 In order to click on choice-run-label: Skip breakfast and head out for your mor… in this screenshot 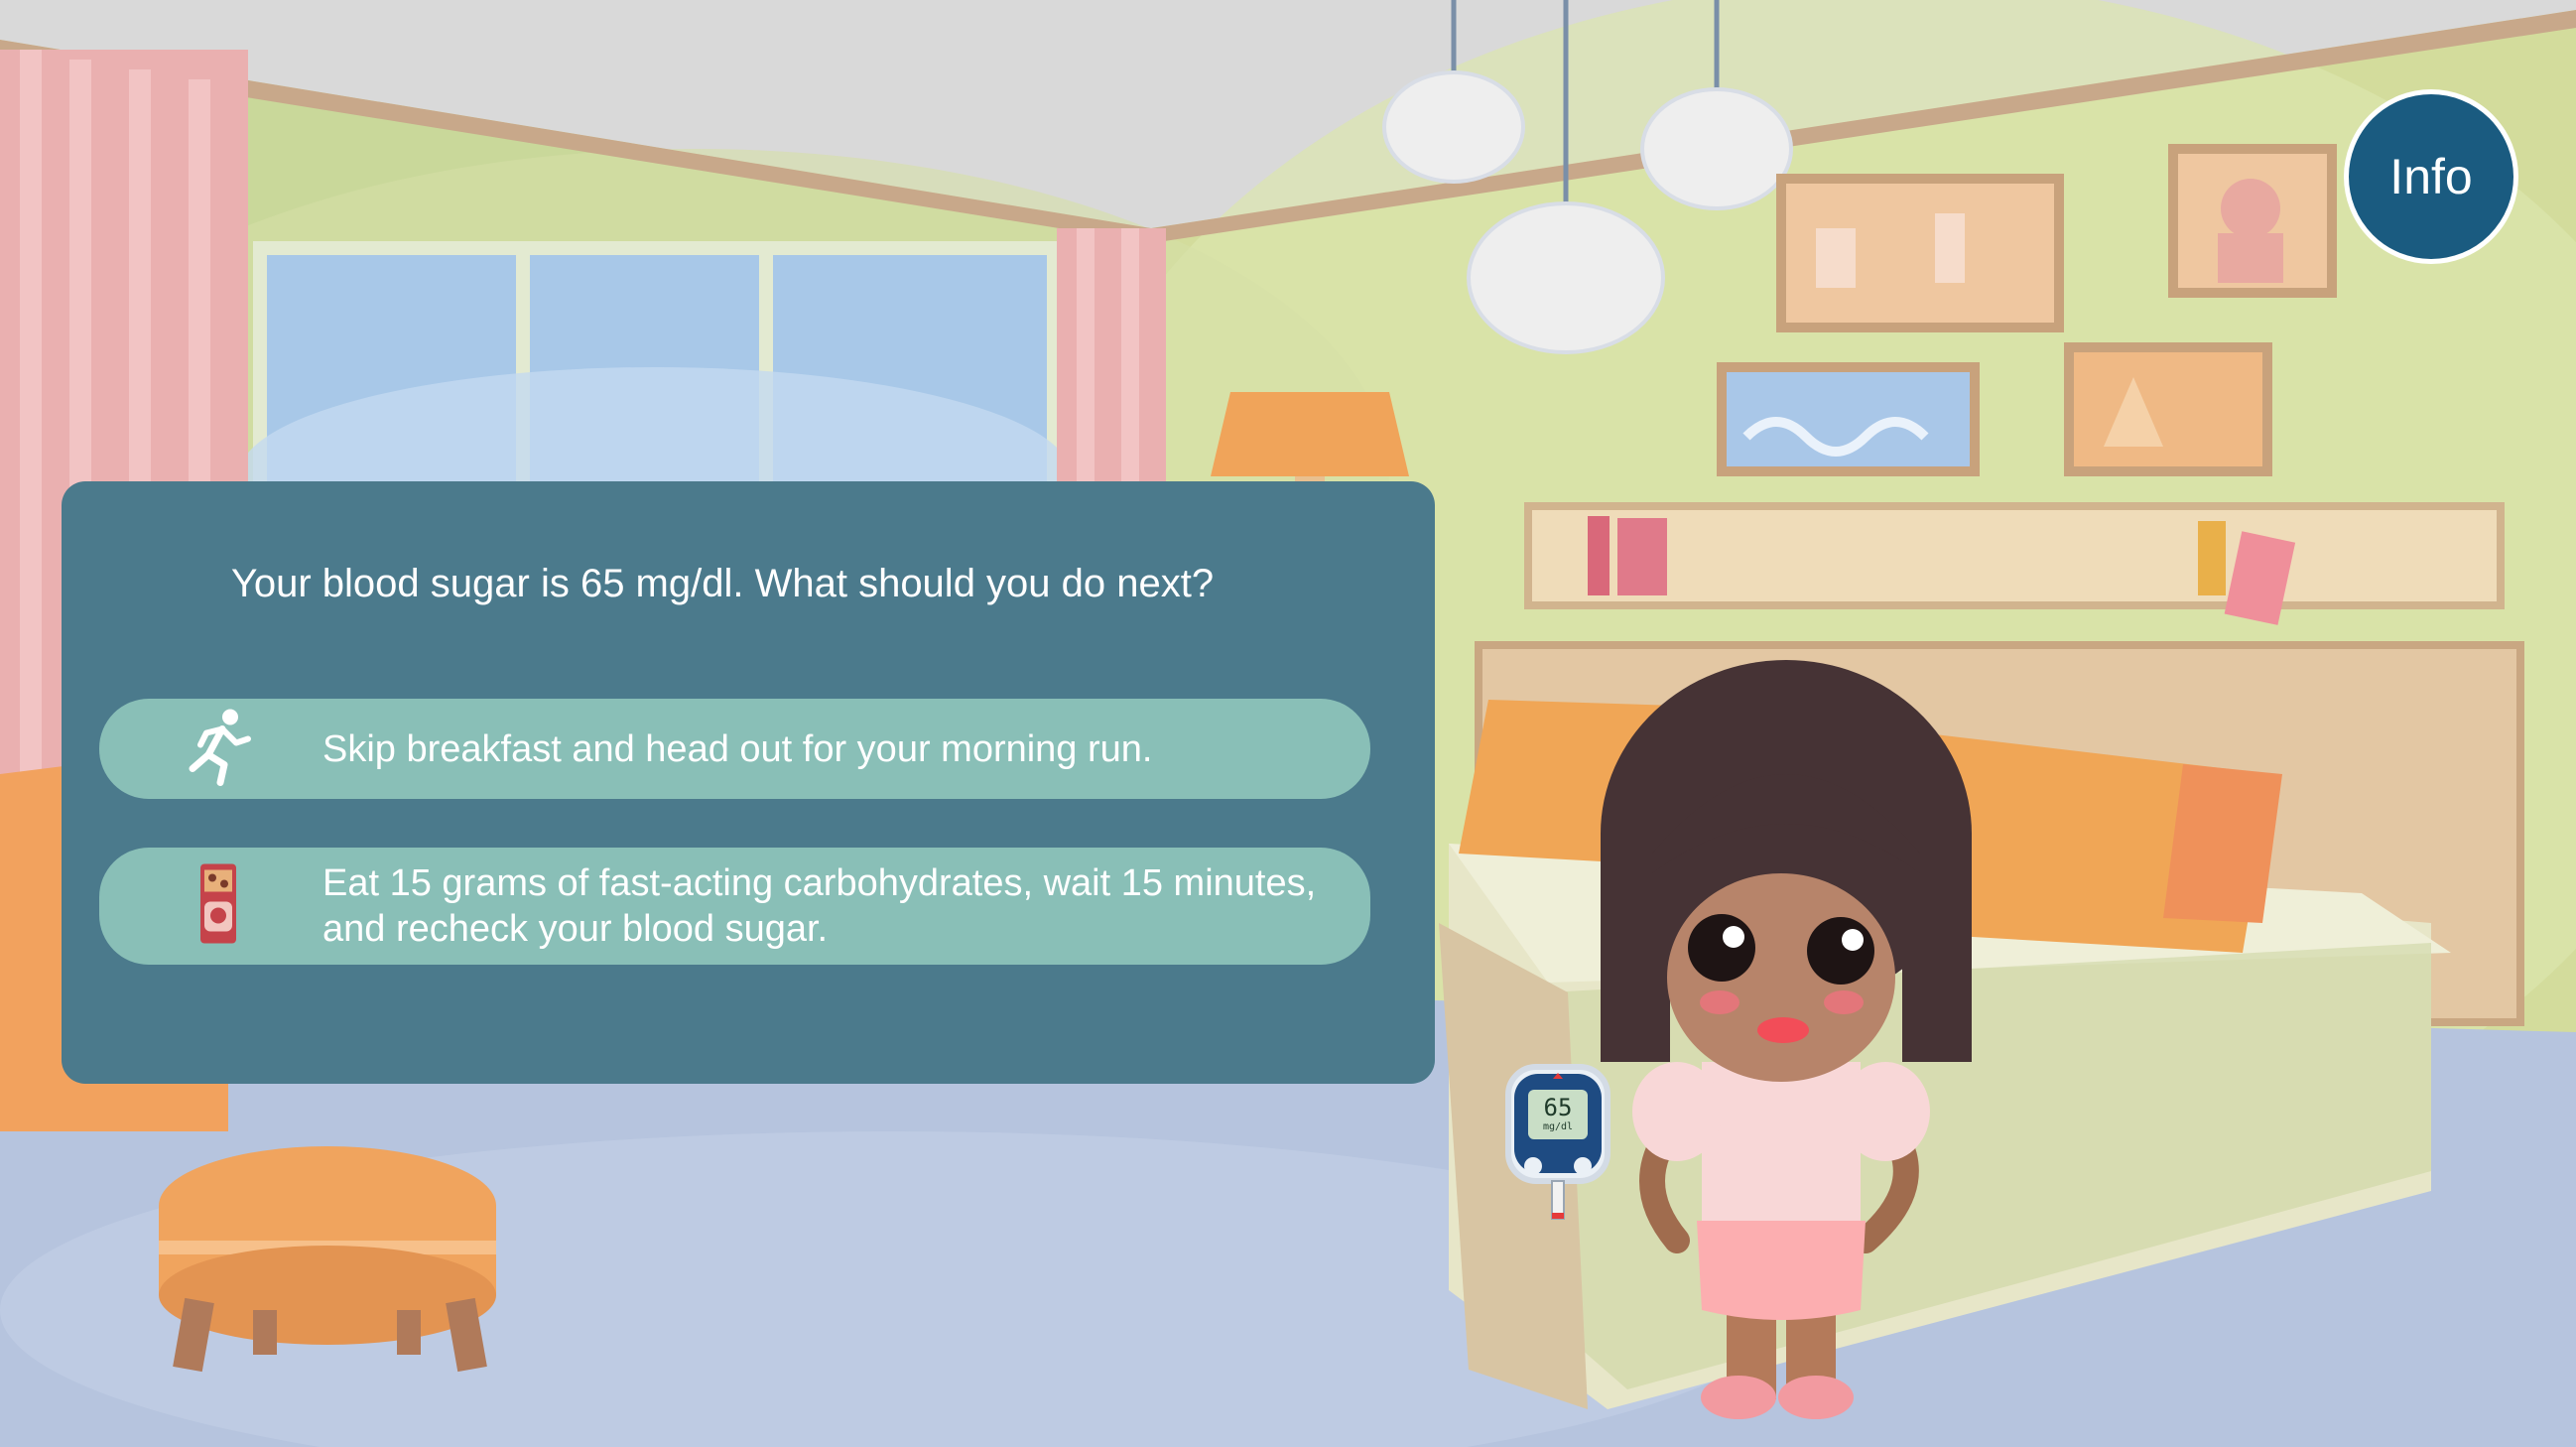, I will do `click(738, 748)`.